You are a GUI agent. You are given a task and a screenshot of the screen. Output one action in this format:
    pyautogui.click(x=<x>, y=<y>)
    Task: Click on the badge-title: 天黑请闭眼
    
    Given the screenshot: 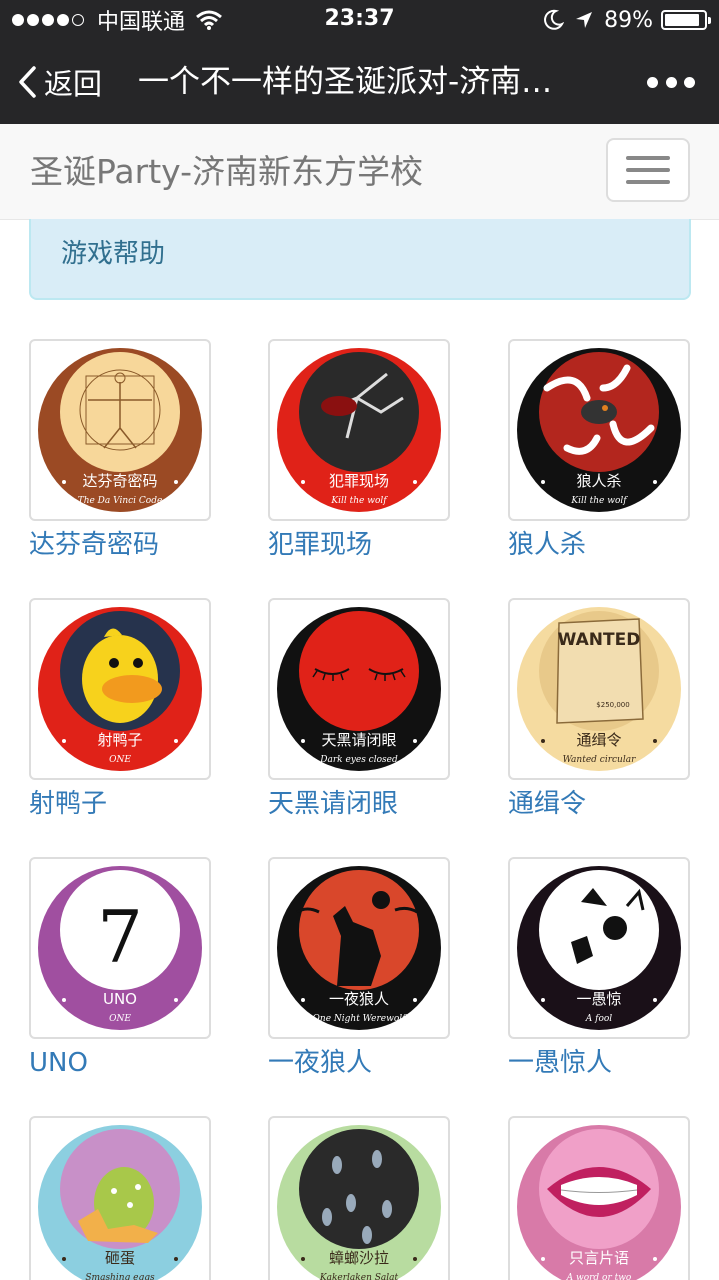 What is the action you would take?
    pyautogui.click(x=358, y=740)
    